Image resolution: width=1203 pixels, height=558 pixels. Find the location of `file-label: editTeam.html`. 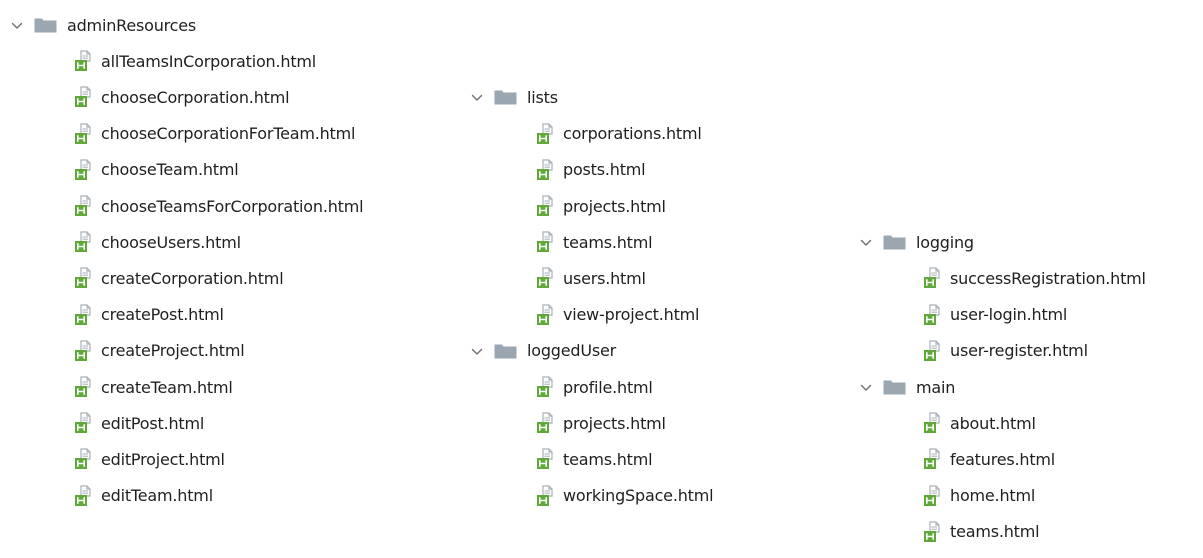

file-label: editTeam.html is located at coordinates (157, 496).